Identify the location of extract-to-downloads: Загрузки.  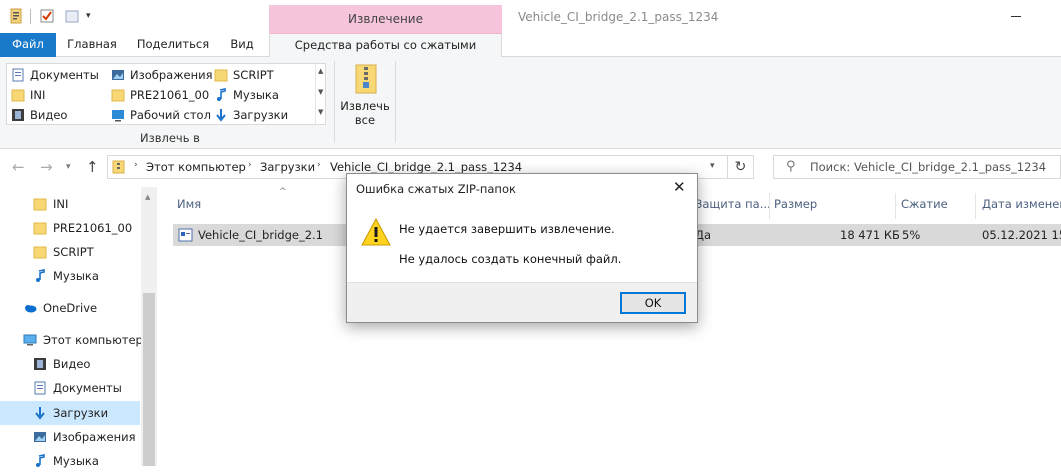
(251, 115).